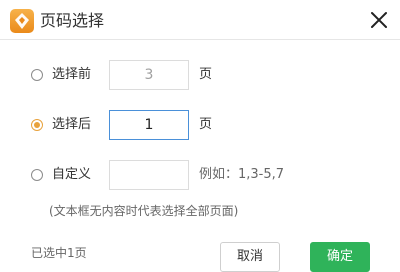 This screenshot has width=400, height=272. What do you see at coordinates (206, 124) in the screenshot?
I see `after-unit-label: 页` at bounding box center [206, 124].